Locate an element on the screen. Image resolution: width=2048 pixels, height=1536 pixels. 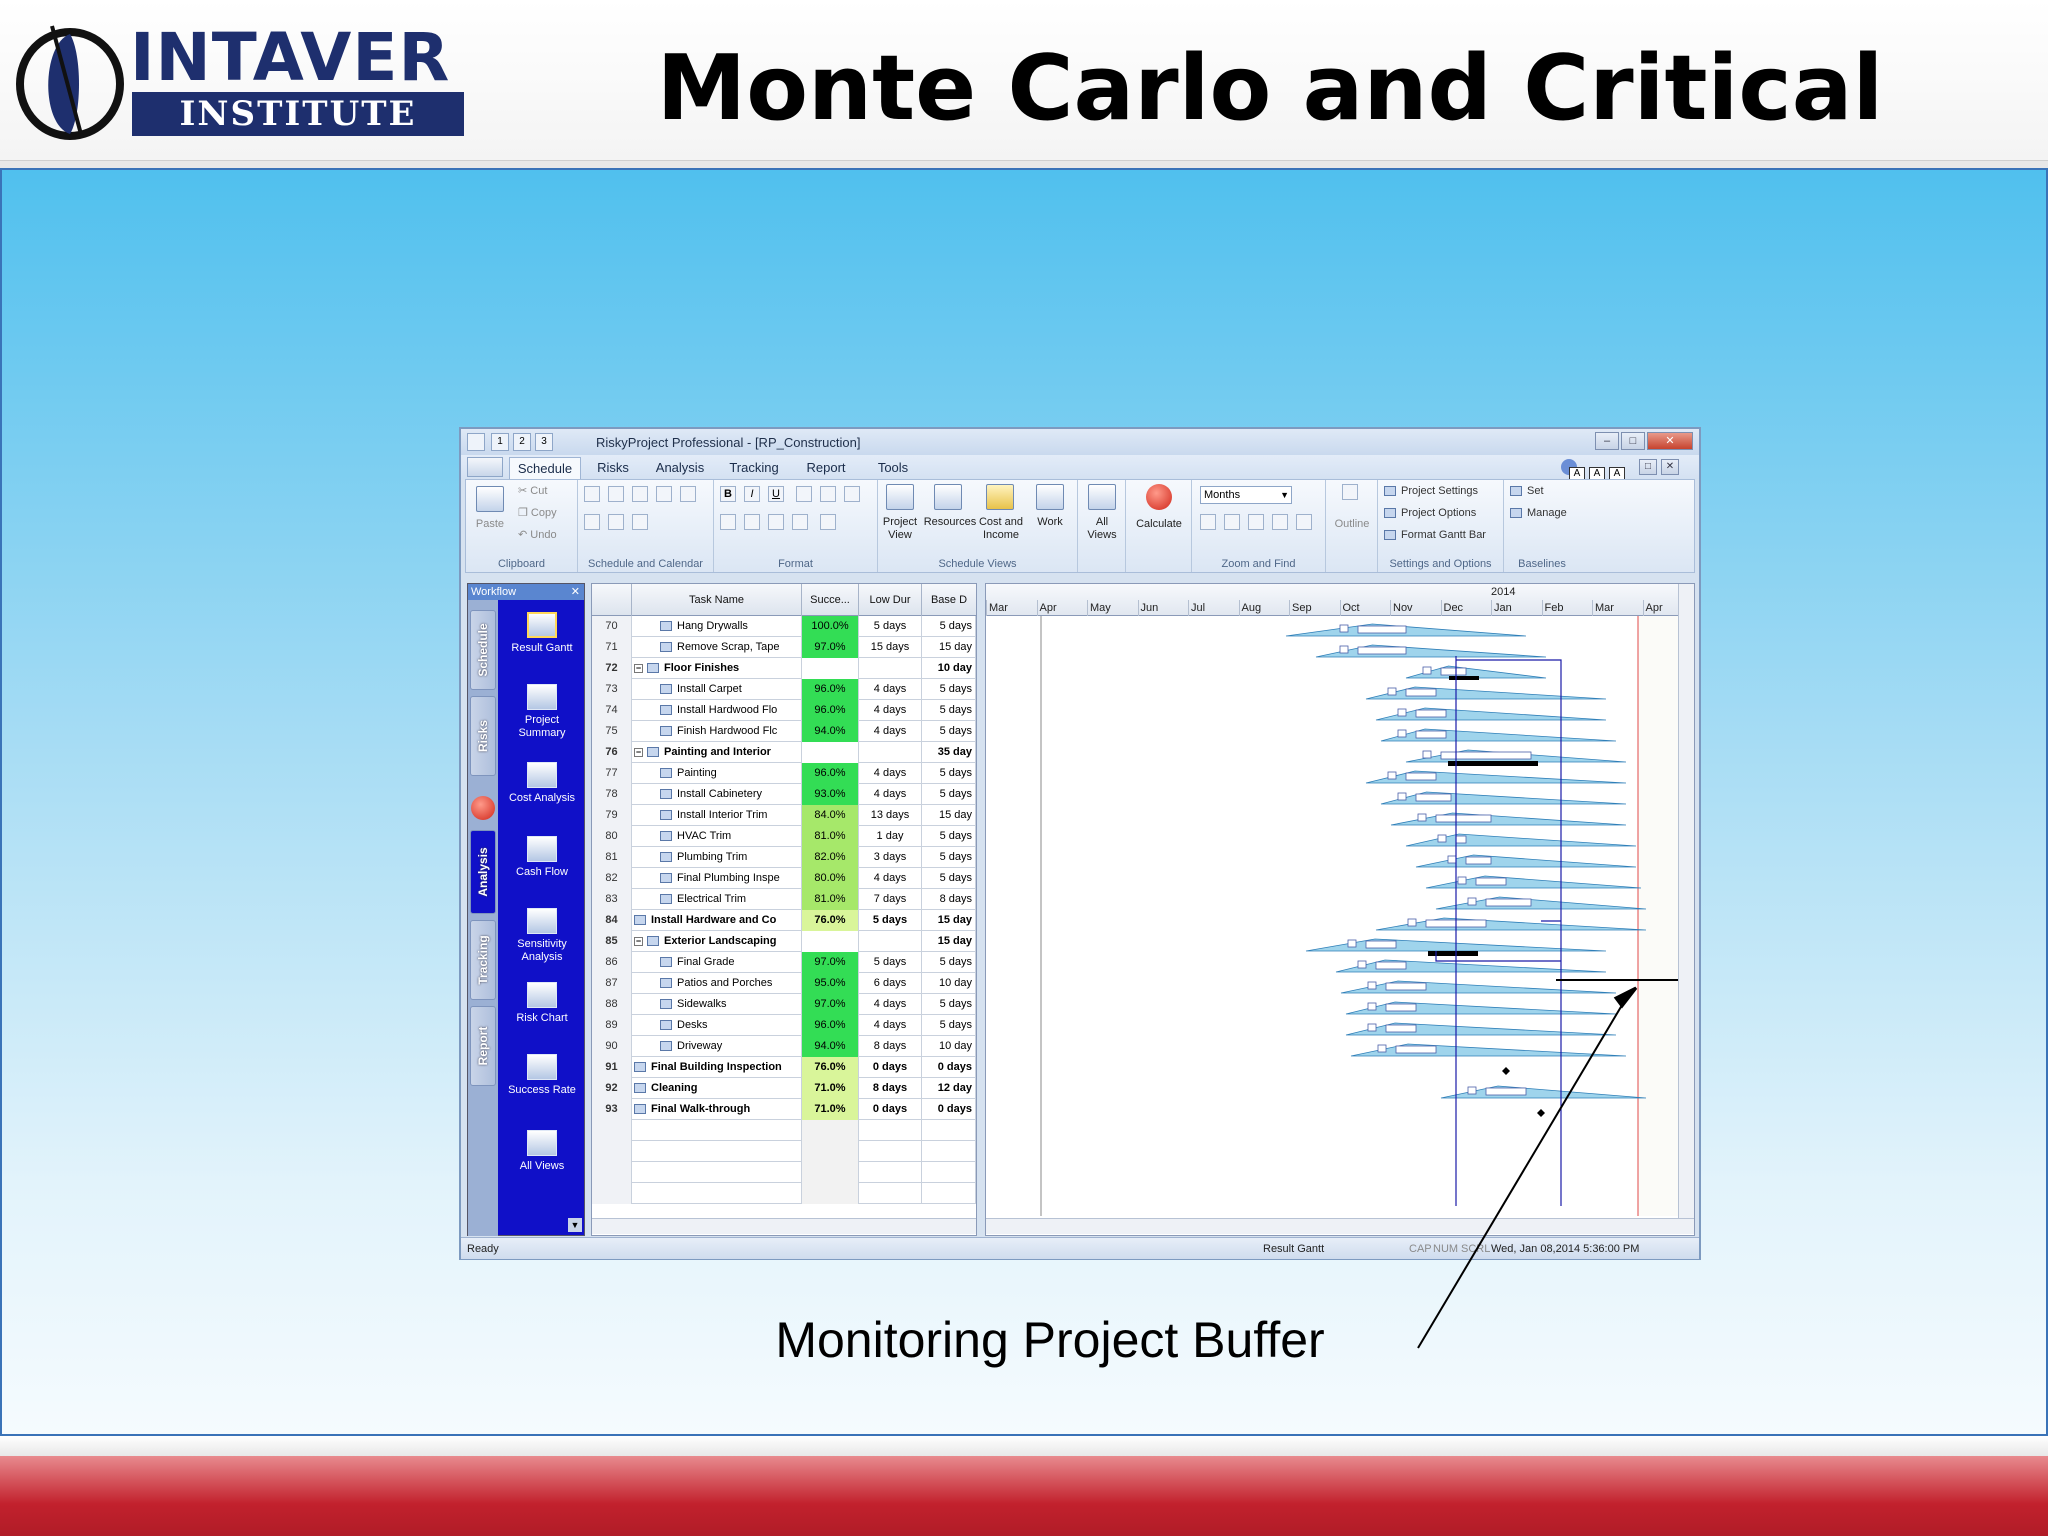
indent-icon is located at coordinates (592, 494).